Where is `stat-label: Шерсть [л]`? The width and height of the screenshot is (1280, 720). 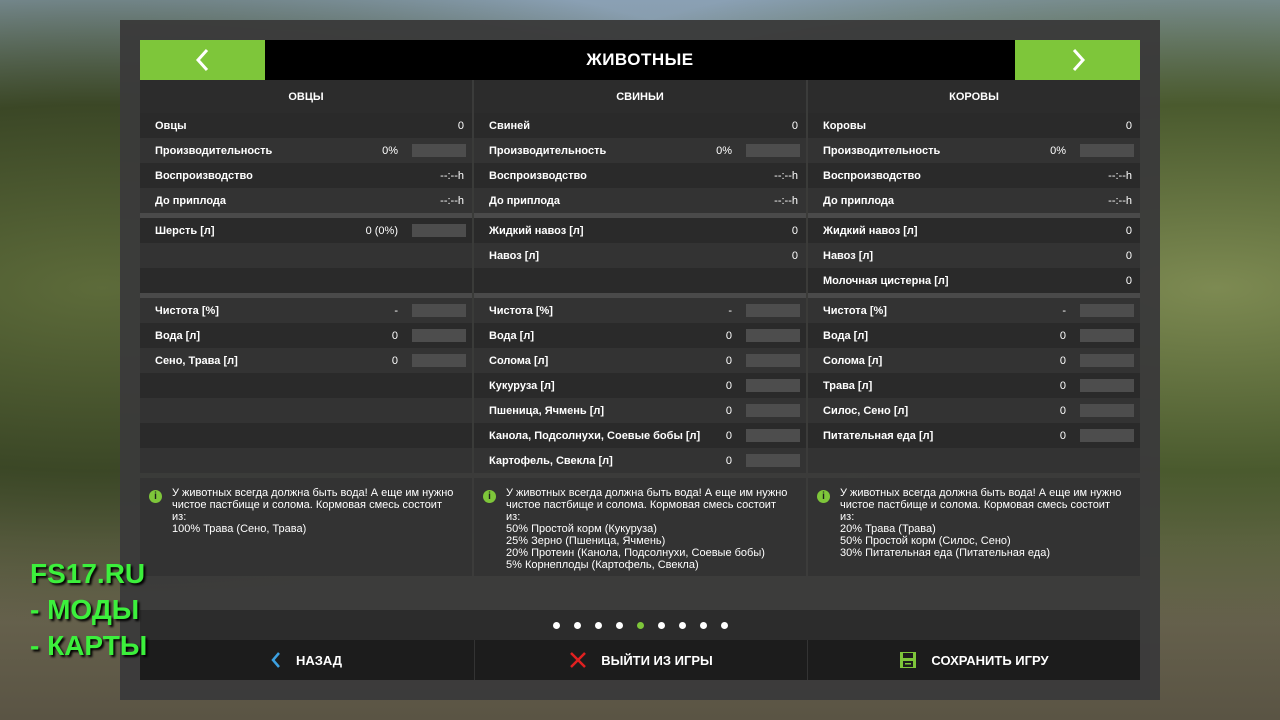
stat-label: Шерсть [л] is located at coordinates (185, 230).